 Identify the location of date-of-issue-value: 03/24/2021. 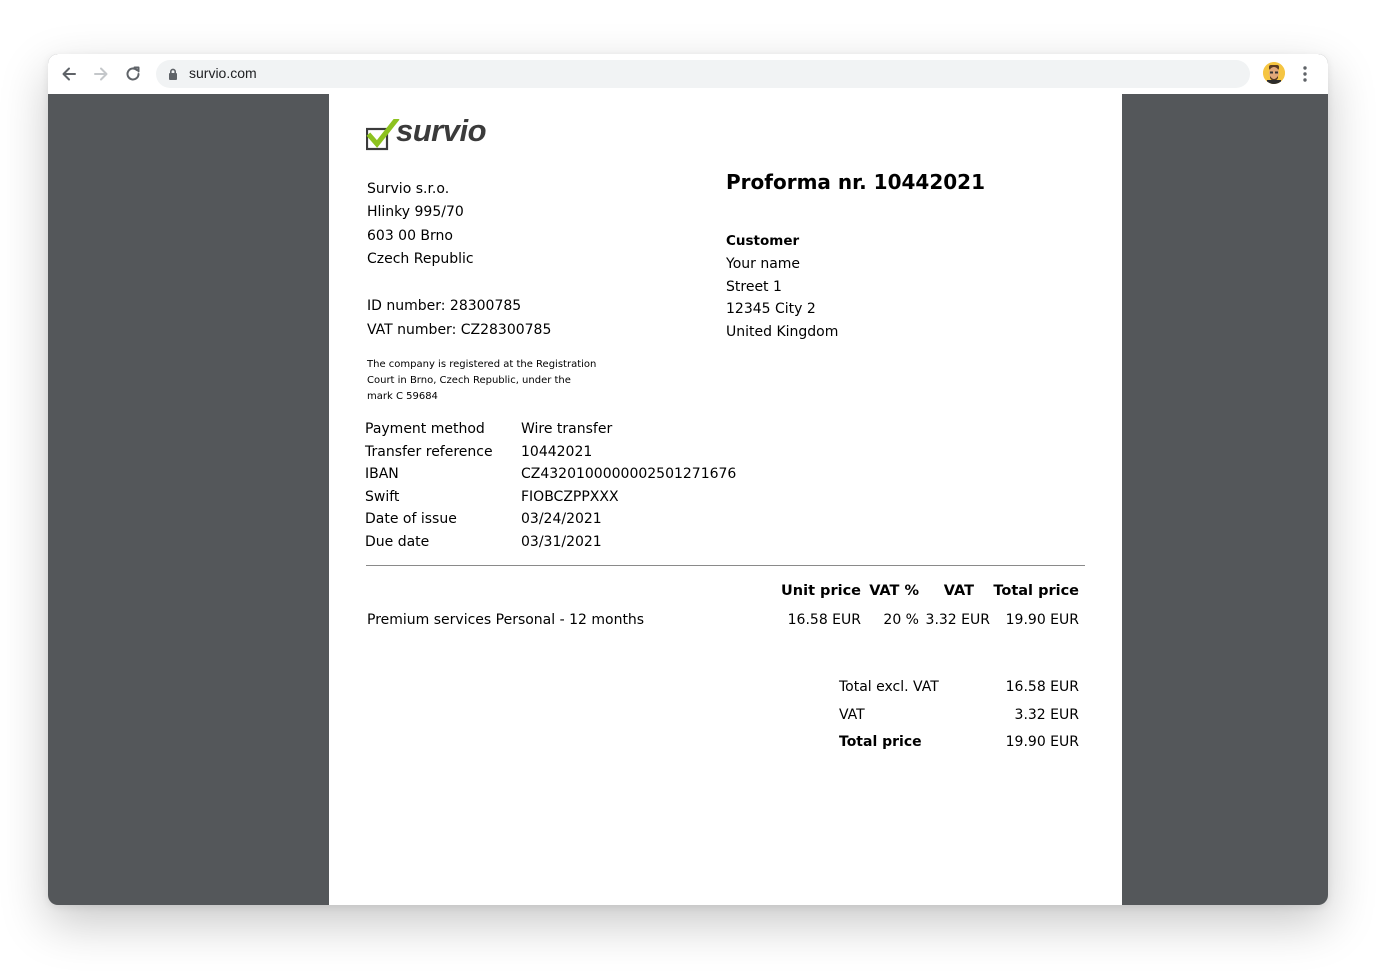
(561, 519).